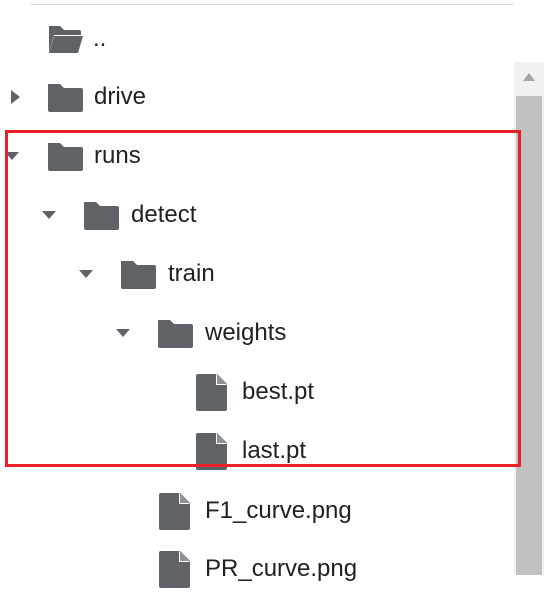  What do you see at coordinates (274, 450) in the screenshot?
I see `tree-item-label: last.pt` at bounding box center [274, 450].